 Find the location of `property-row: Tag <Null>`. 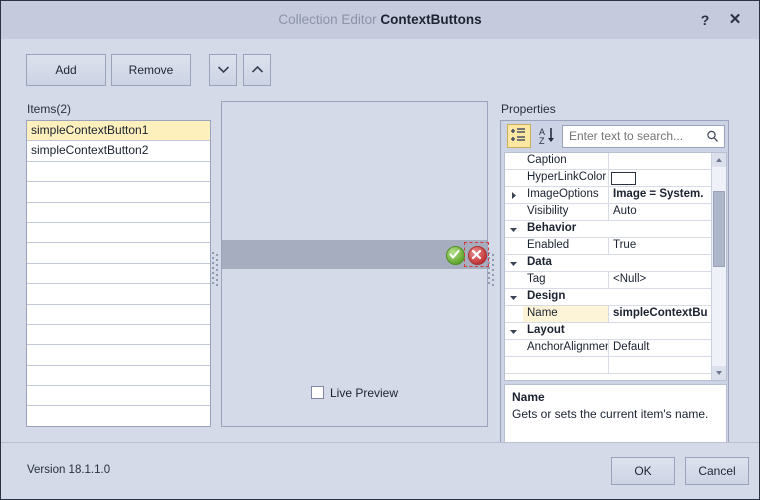

property-row: Tag <Null> is located at coordinates (609, 280).